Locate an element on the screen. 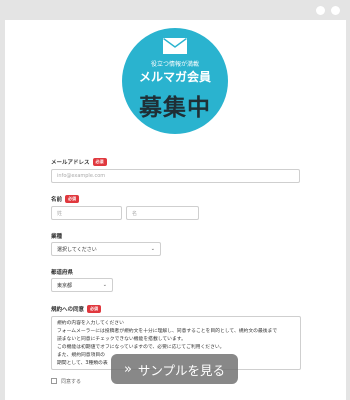  terms-label: 規約への同意 必須 is located at coordinates (76, 309).